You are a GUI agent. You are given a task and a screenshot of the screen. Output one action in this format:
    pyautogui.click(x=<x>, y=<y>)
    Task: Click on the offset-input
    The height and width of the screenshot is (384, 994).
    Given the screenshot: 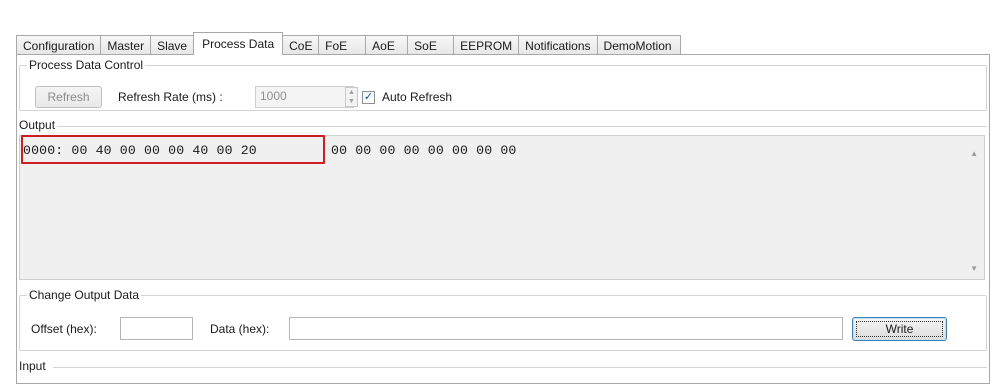 What is the action you would take?
    pyautogui.click(x=156, y=328)
    